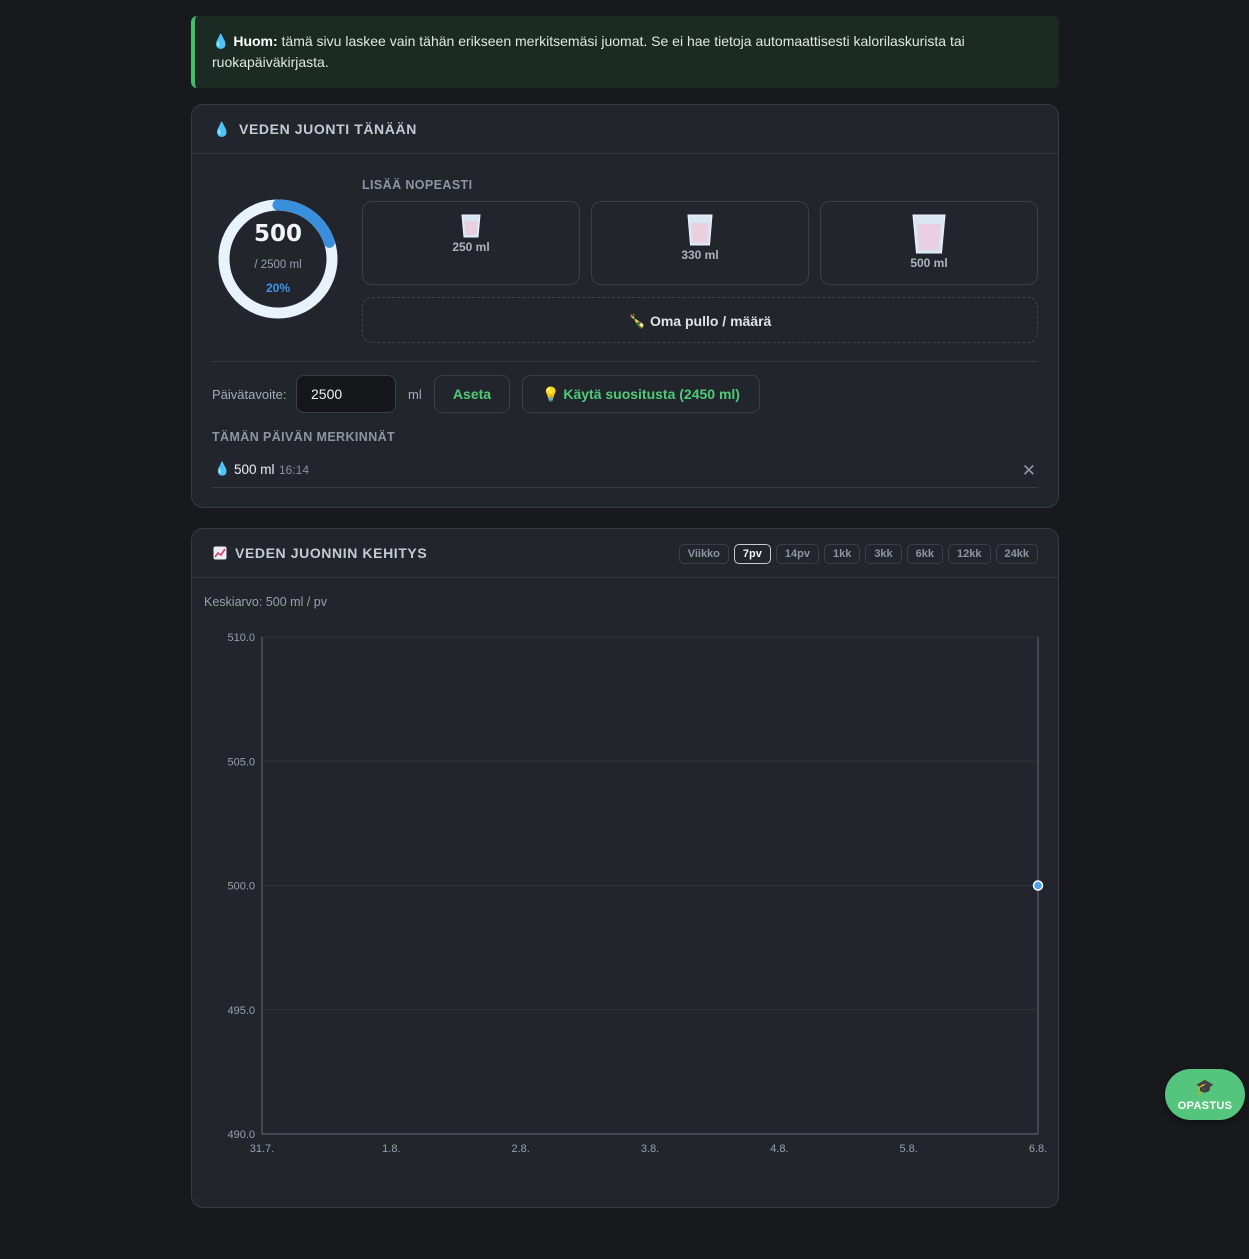  What do you see at coordinates (703, 554) in the screenshot?
I see `range-tab-viikko: Viikko` at bounding box center [703, 554].